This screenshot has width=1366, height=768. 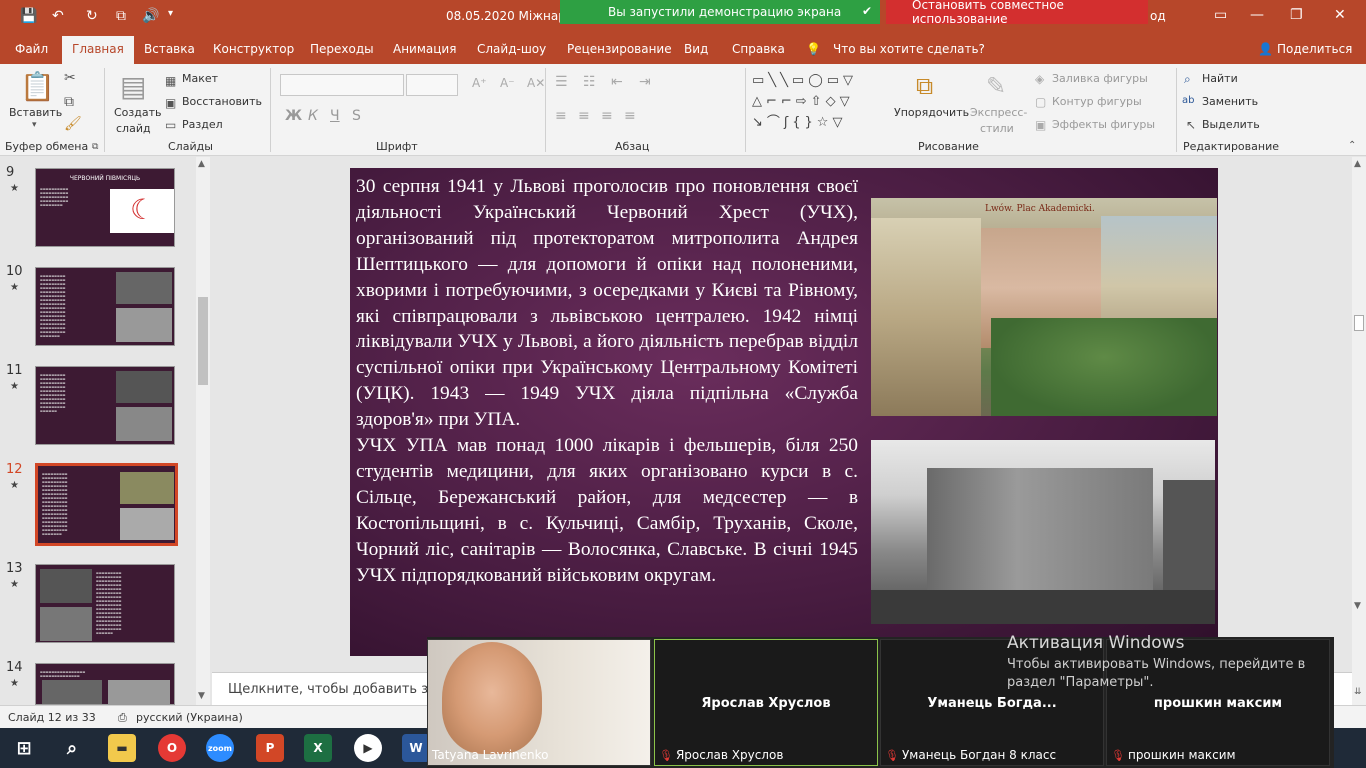 I want to click on reset-button: Восстановить, so click(x=222, y=101).